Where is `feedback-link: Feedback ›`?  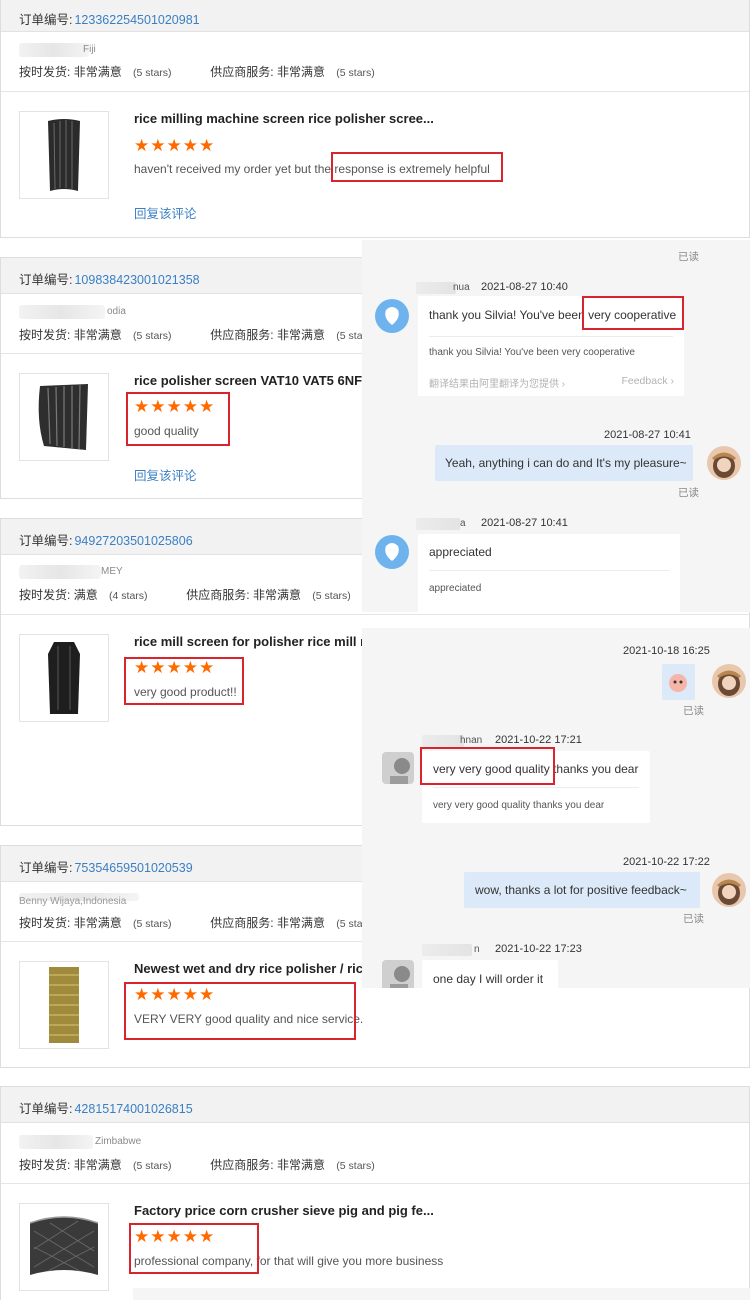 feedback-link: Feedback › is located at coordinates (647, 381).